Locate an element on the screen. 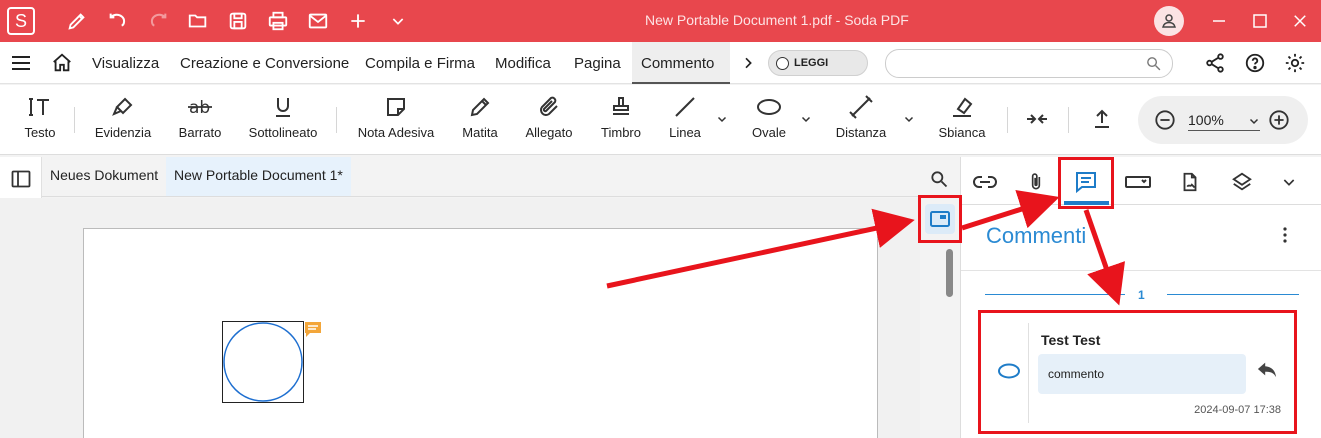 This screenshot has height=438, width=1321. arrow-to-comments-tab is located at coordinates (1010, 210).